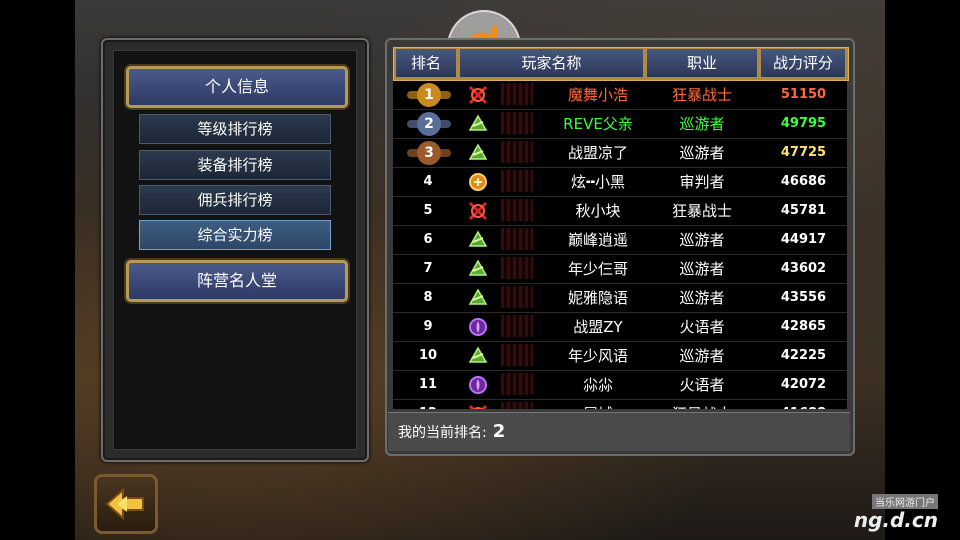  I want to click on power-score: 51150, so click(803, 94).